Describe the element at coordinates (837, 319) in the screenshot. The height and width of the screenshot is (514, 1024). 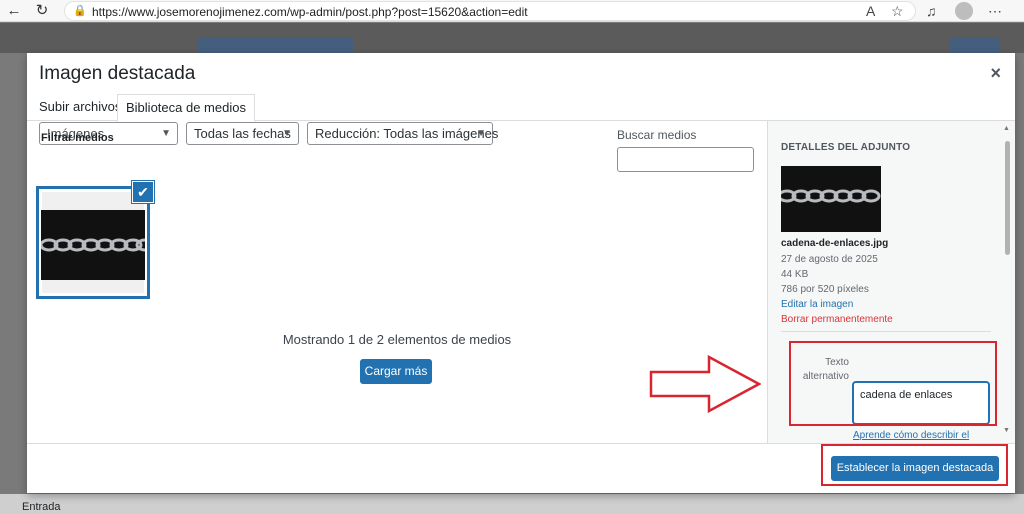
I see `delete-permanently-link: Borrar permanentemente` at that location.